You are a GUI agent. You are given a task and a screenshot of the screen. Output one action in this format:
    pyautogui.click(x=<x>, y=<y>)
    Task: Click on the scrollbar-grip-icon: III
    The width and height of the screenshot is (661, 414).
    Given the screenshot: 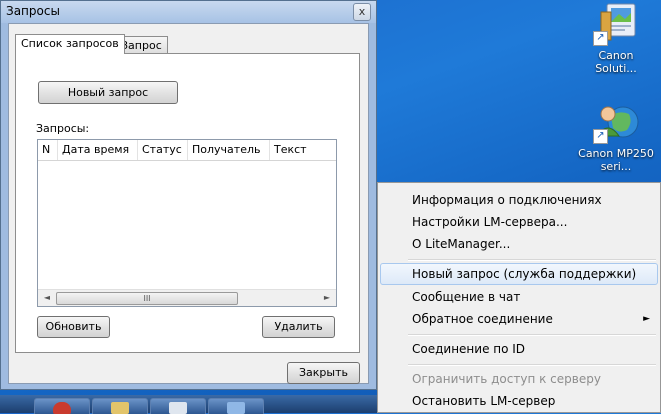 What is the action you would take?
    pyautogui.click(x=147, y=298)
    